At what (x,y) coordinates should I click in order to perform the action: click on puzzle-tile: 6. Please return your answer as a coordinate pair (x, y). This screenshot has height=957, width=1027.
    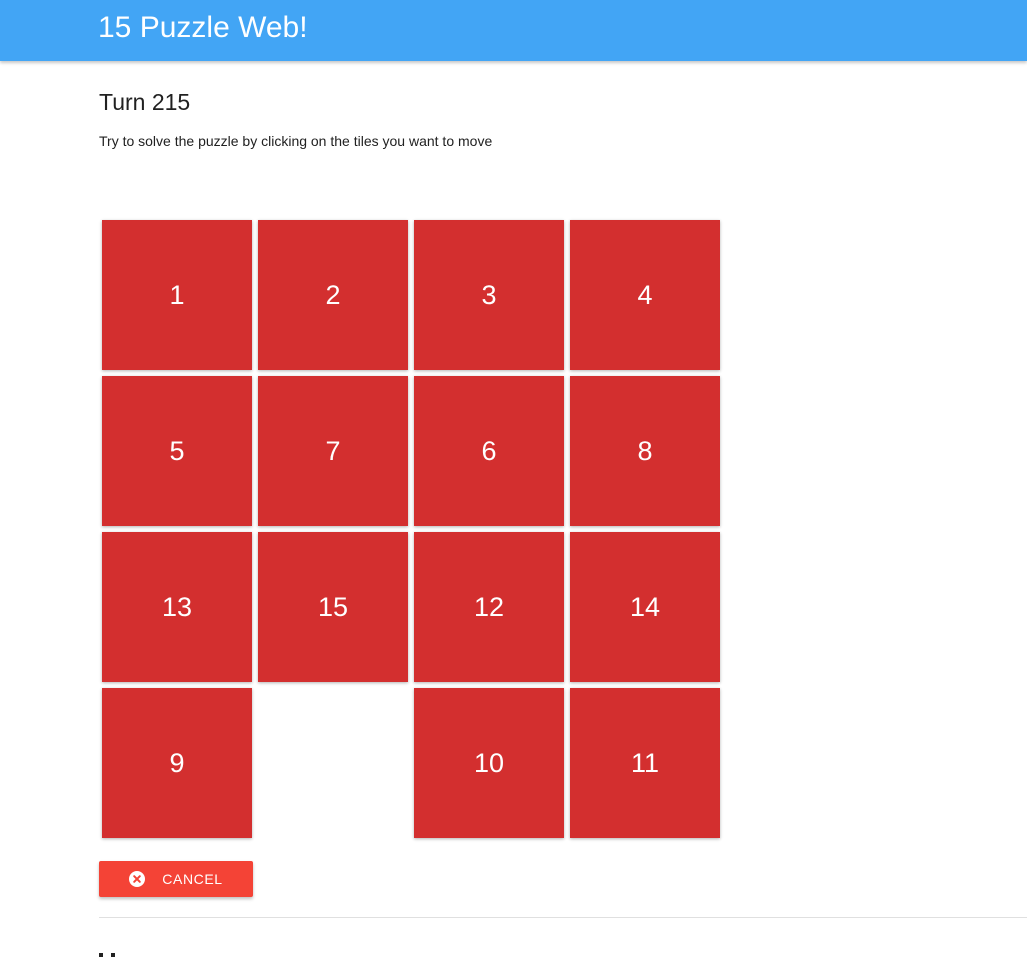
    Looking at the image, I should click on (489, 451).